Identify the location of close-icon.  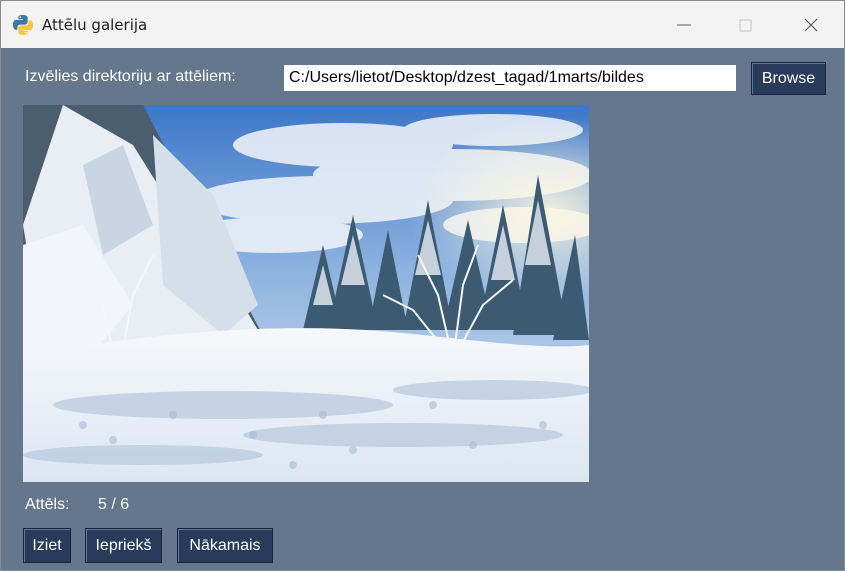
(811, 25).